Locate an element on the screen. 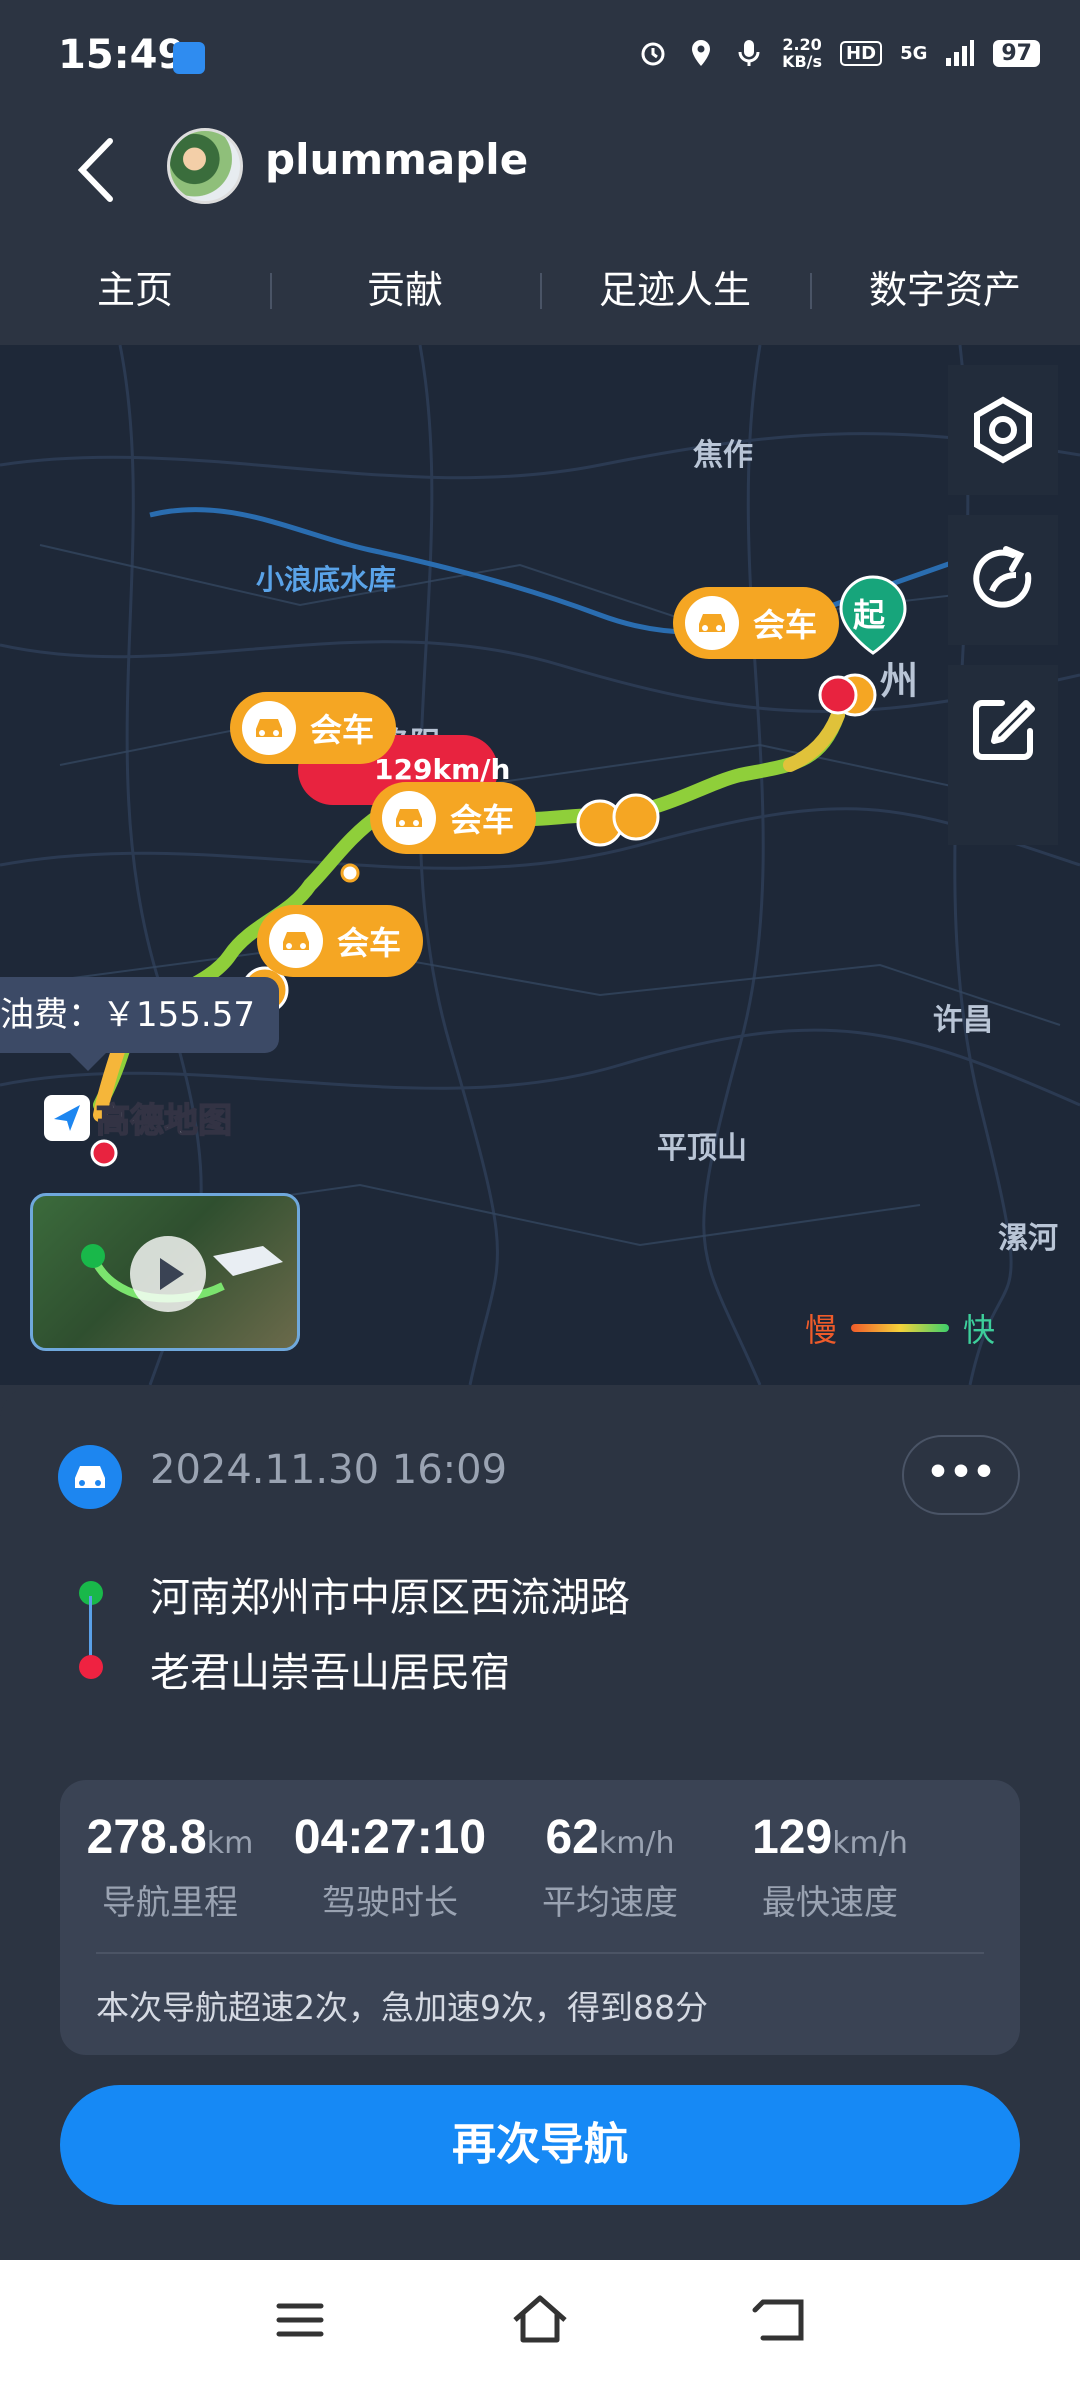 The height and width of the screenshot is (2388, 1080). app-notification-icon is located at coordinates (189, 58).